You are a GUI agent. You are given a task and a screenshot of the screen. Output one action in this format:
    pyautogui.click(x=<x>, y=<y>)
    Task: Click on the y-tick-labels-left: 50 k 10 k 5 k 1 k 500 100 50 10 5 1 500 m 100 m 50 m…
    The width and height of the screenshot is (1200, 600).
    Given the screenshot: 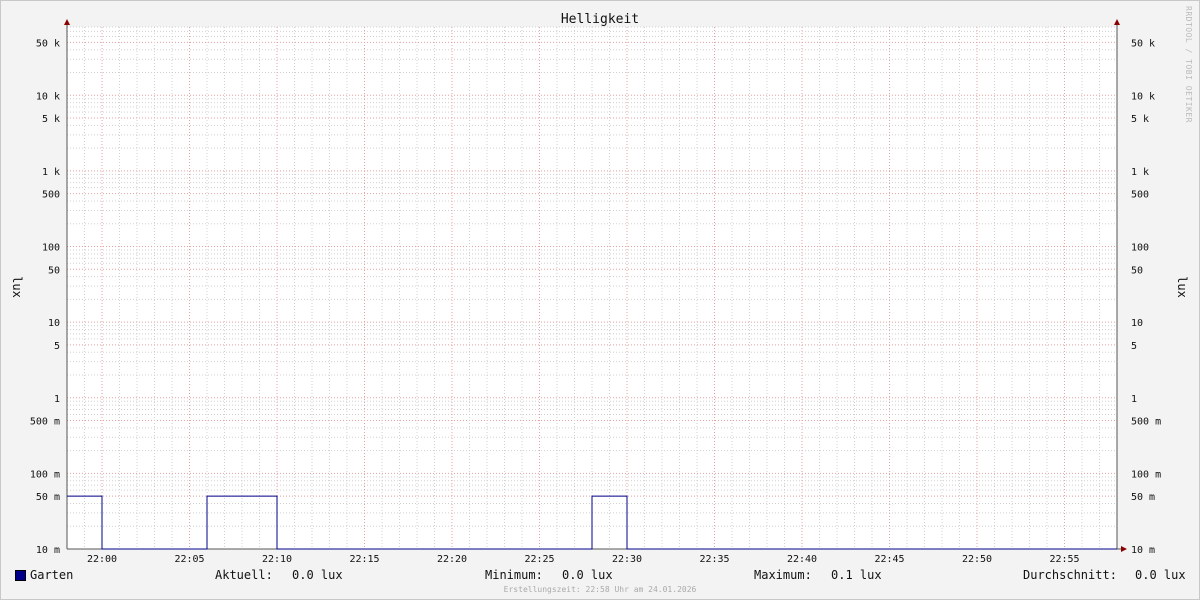 What is the action you would take?
    pyautogui.click(x=45, y=297)
    